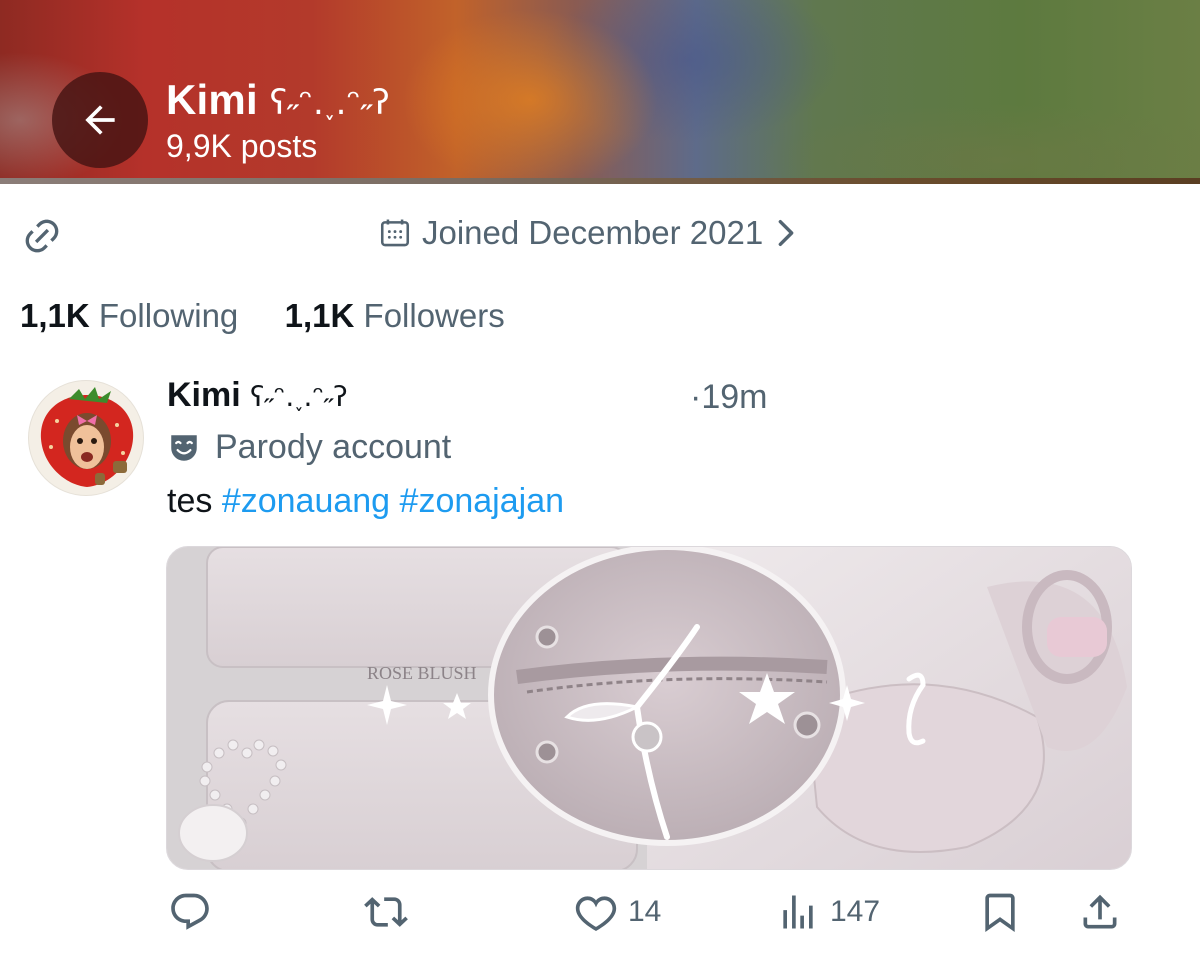 The height and width of the screenshot is (960, 1200). I want to click on parody-badge: Parody account, so click(309, 447).